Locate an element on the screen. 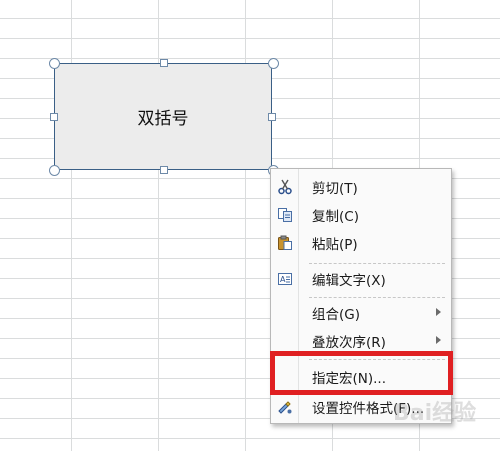 The height and width of the screenshot is (451, 500). resize-handle-top-right is located at coordinates (273, 63).